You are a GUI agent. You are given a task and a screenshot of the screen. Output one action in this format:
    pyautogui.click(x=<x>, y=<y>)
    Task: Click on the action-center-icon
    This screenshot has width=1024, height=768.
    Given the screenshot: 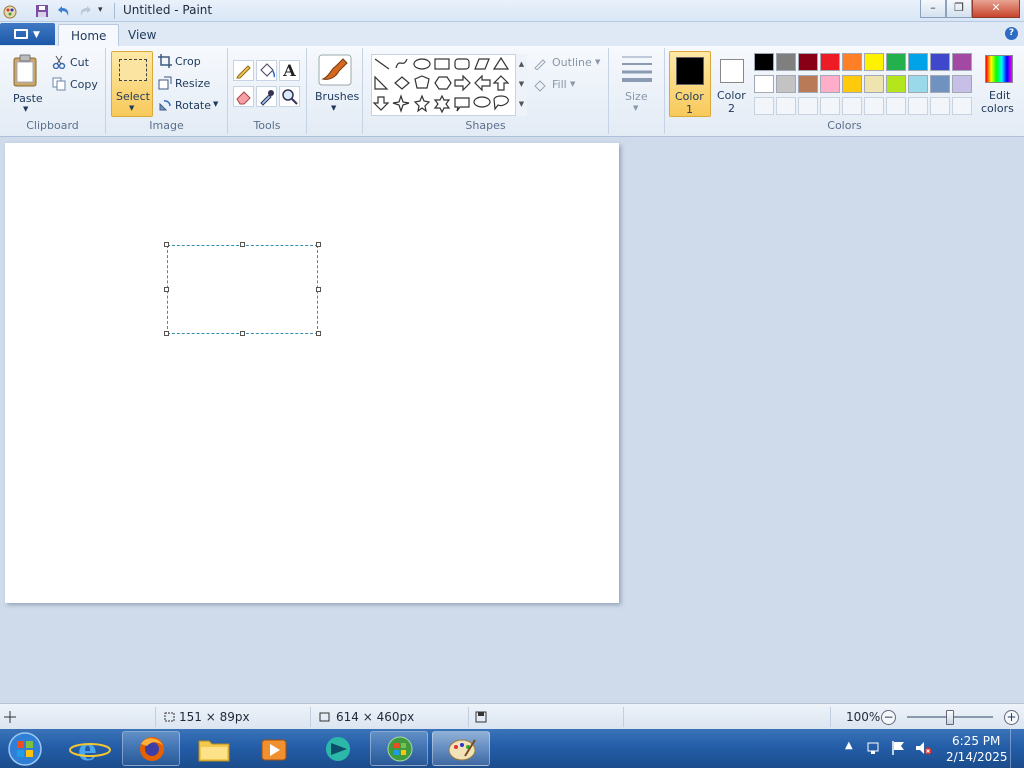 What is the action you would take?
    pyautogui.click(x=874, y=749)
    